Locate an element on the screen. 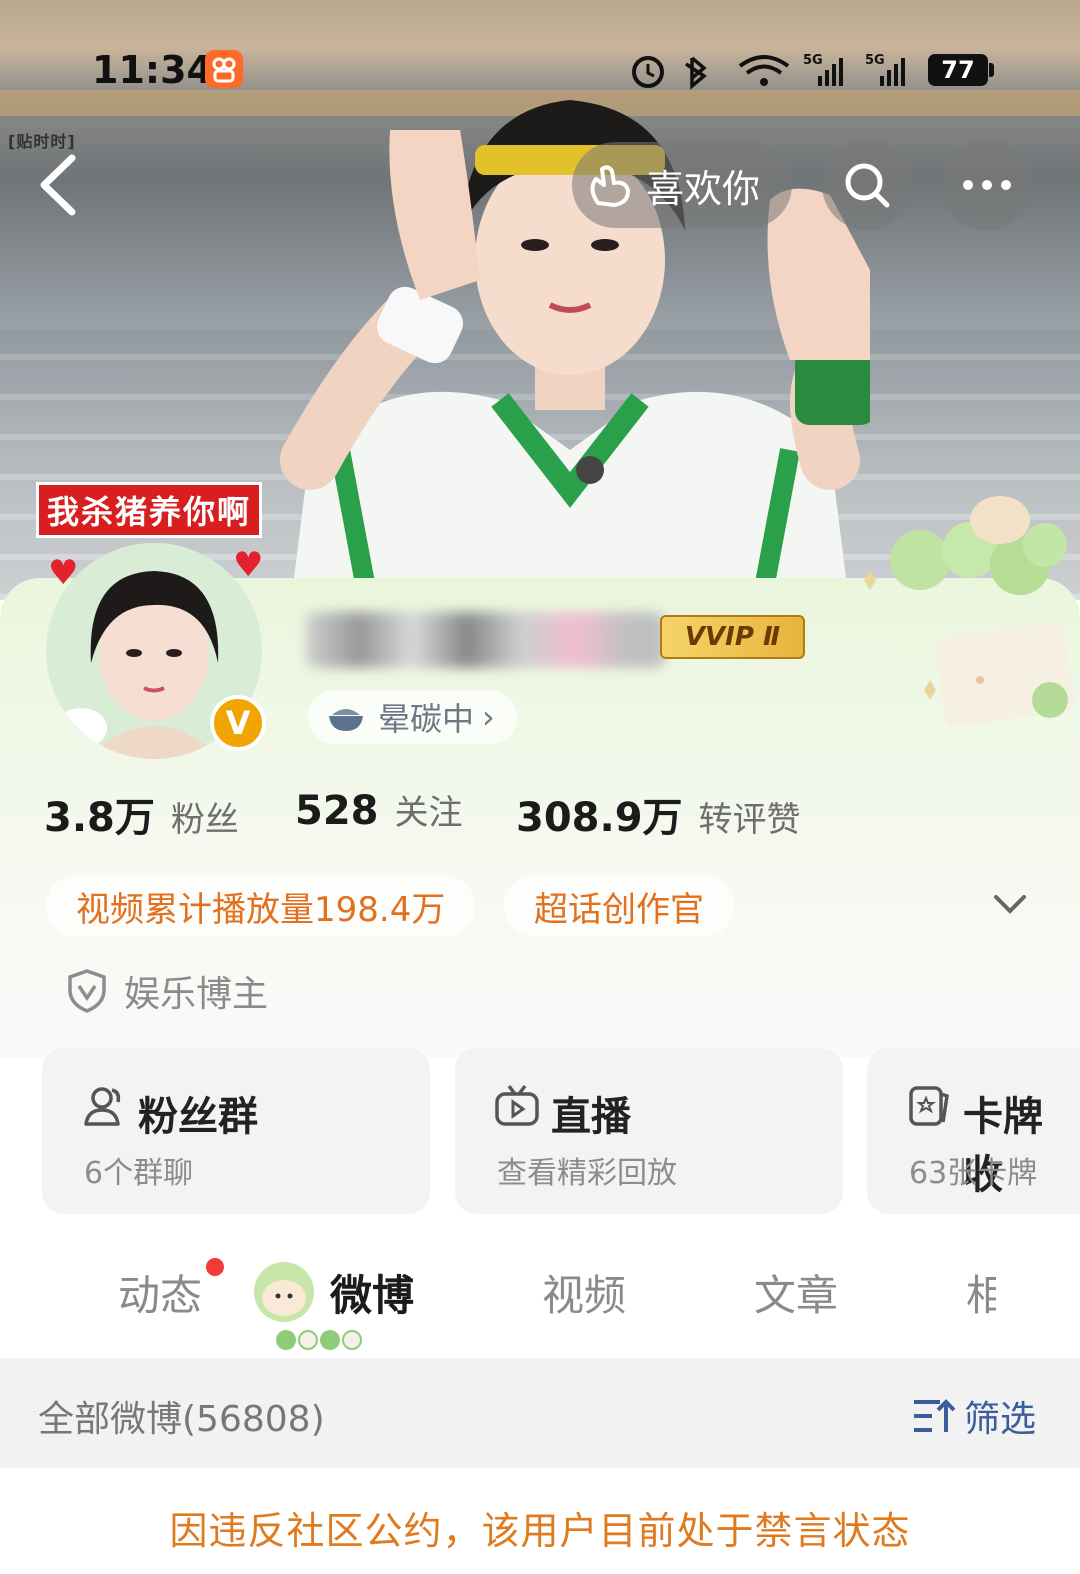 The image size is (1080, 1574). feature-card-fan-group: 粉丝群 6个群聊 is located at coordinates (236, 1131).